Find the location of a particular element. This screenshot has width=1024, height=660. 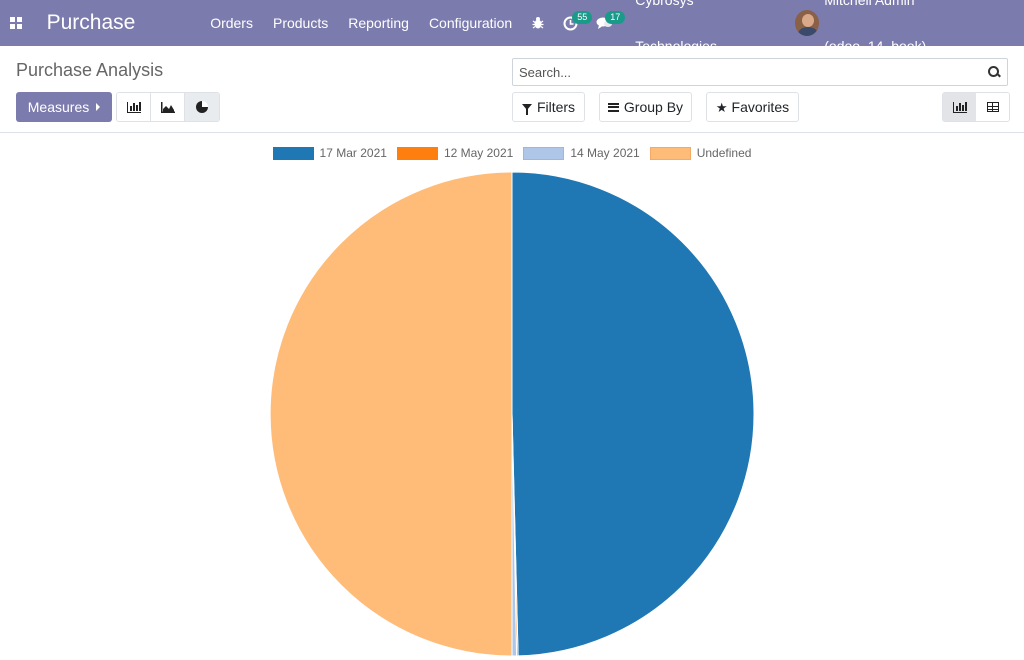

legend-label: 12 May 2021 is located at coordinates (478, 153).